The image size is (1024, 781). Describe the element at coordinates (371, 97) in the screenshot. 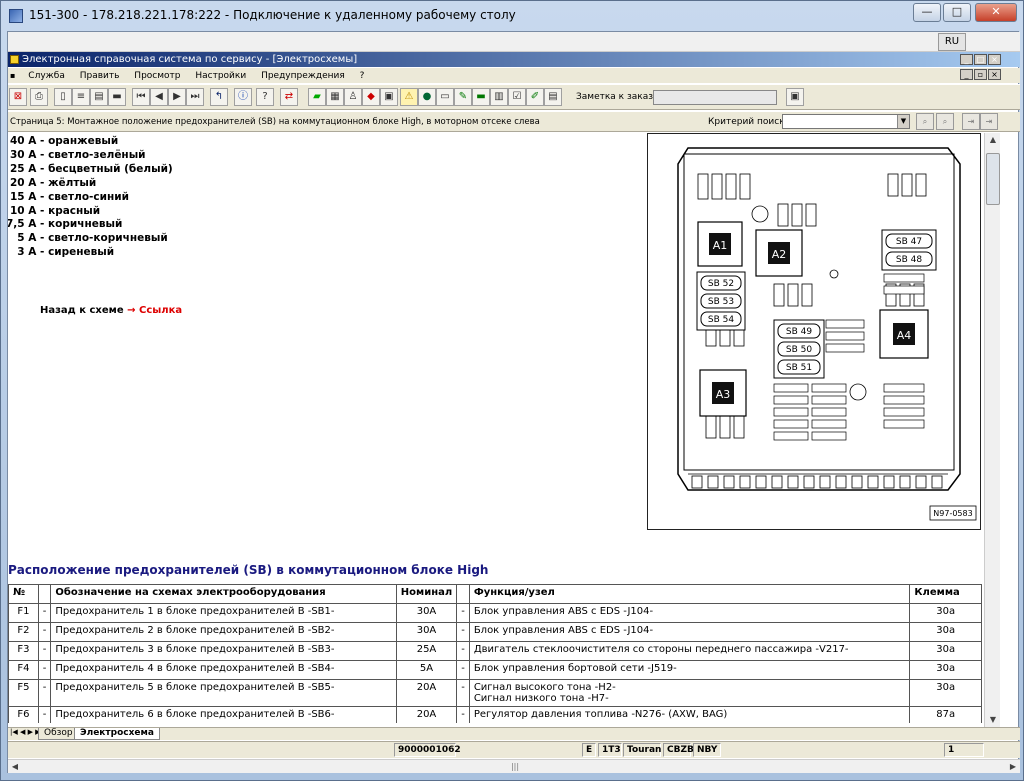

I see `book-icon: ◆` at that location.